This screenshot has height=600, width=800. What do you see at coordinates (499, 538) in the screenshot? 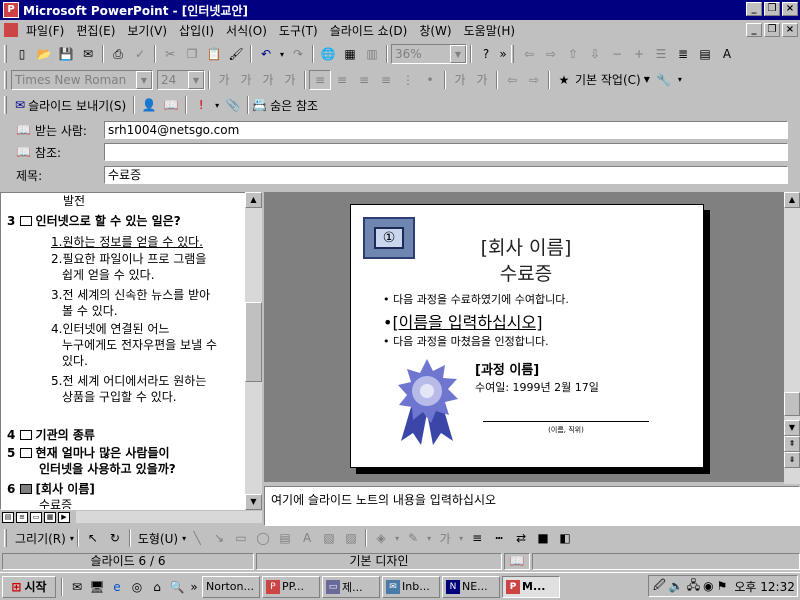
I see `dash-style-icon: ┅` at bounding box center [499, 538].